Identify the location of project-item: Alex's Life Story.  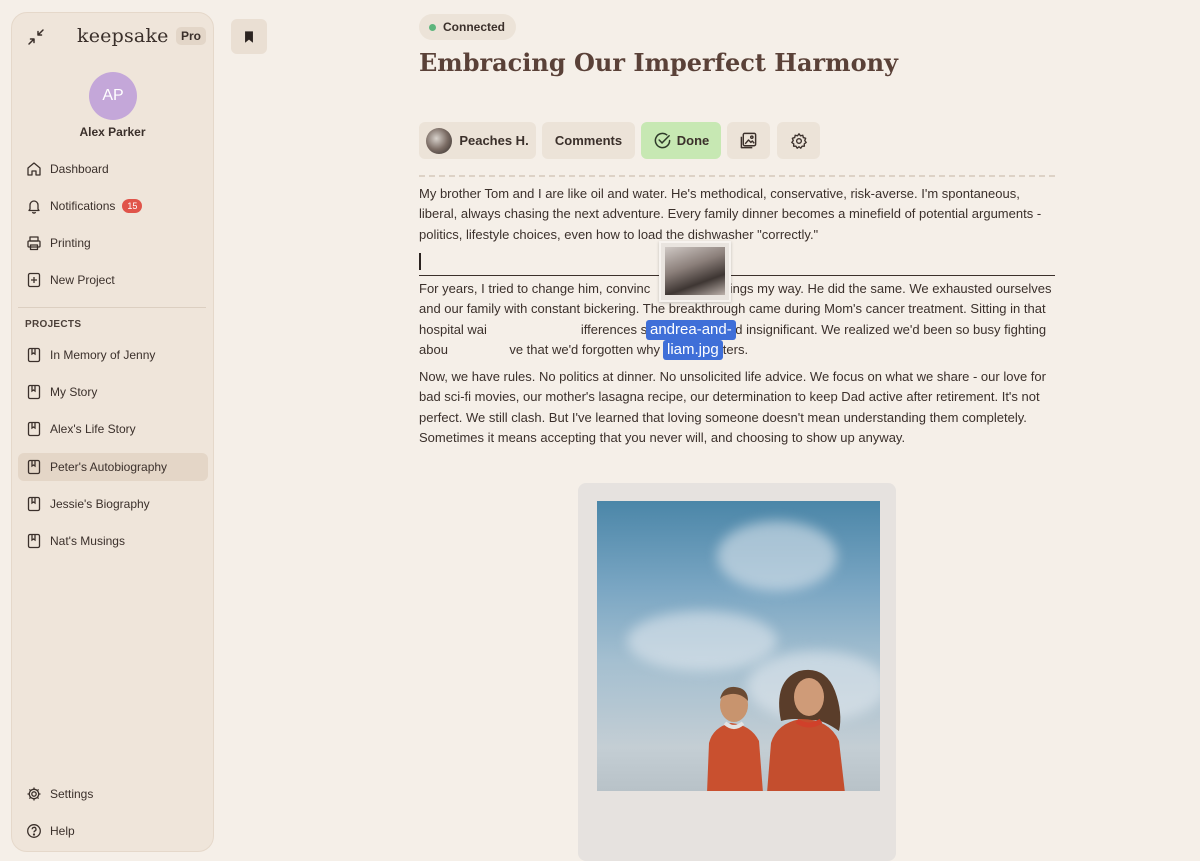
(113, 429).